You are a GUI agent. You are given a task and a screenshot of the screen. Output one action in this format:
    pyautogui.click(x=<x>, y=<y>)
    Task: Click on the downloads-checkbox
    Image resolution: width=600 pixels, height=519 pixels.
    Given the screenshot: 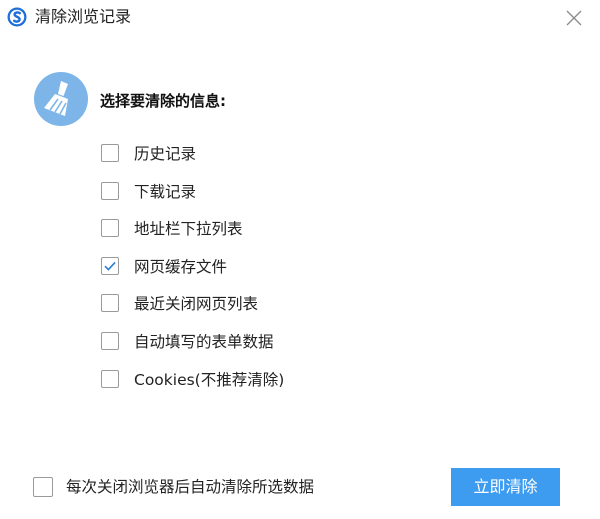 What is the action you would take?
    pyautogui.click(x=110, y=190)
    